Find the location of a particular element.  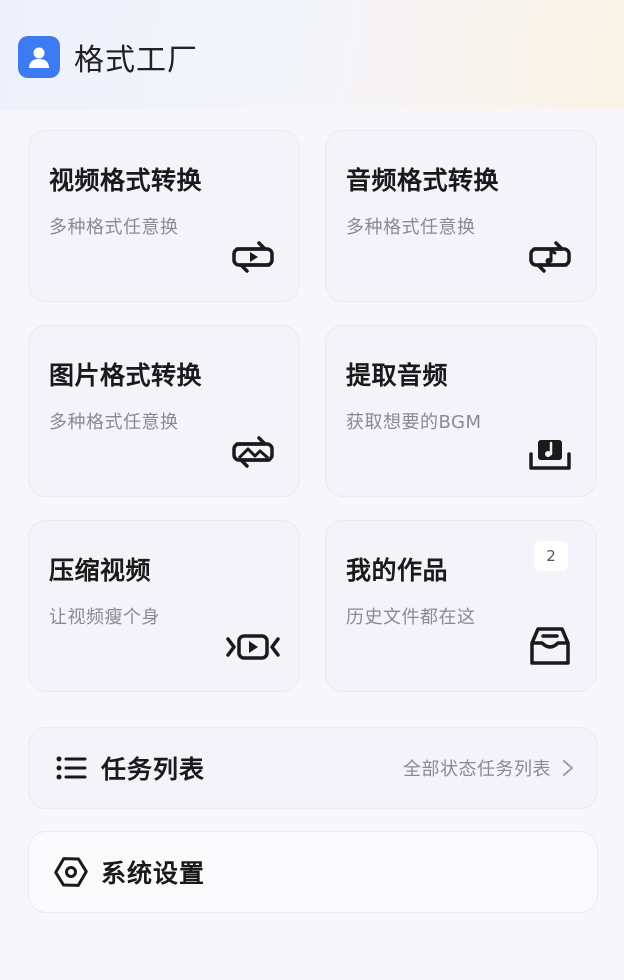

card-my-works: 我的作品 历史文件都在这 2 is located at coordinates (461, 606).